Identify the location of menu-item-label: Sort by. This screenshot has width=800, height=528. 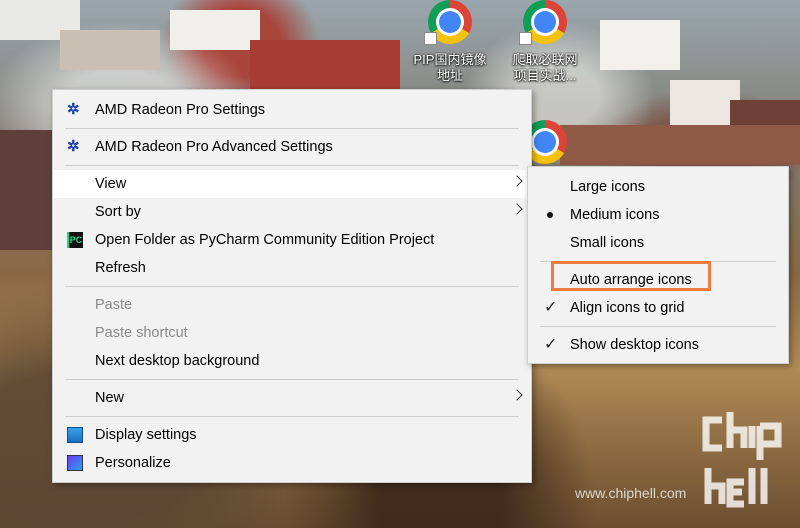
(118, 212).